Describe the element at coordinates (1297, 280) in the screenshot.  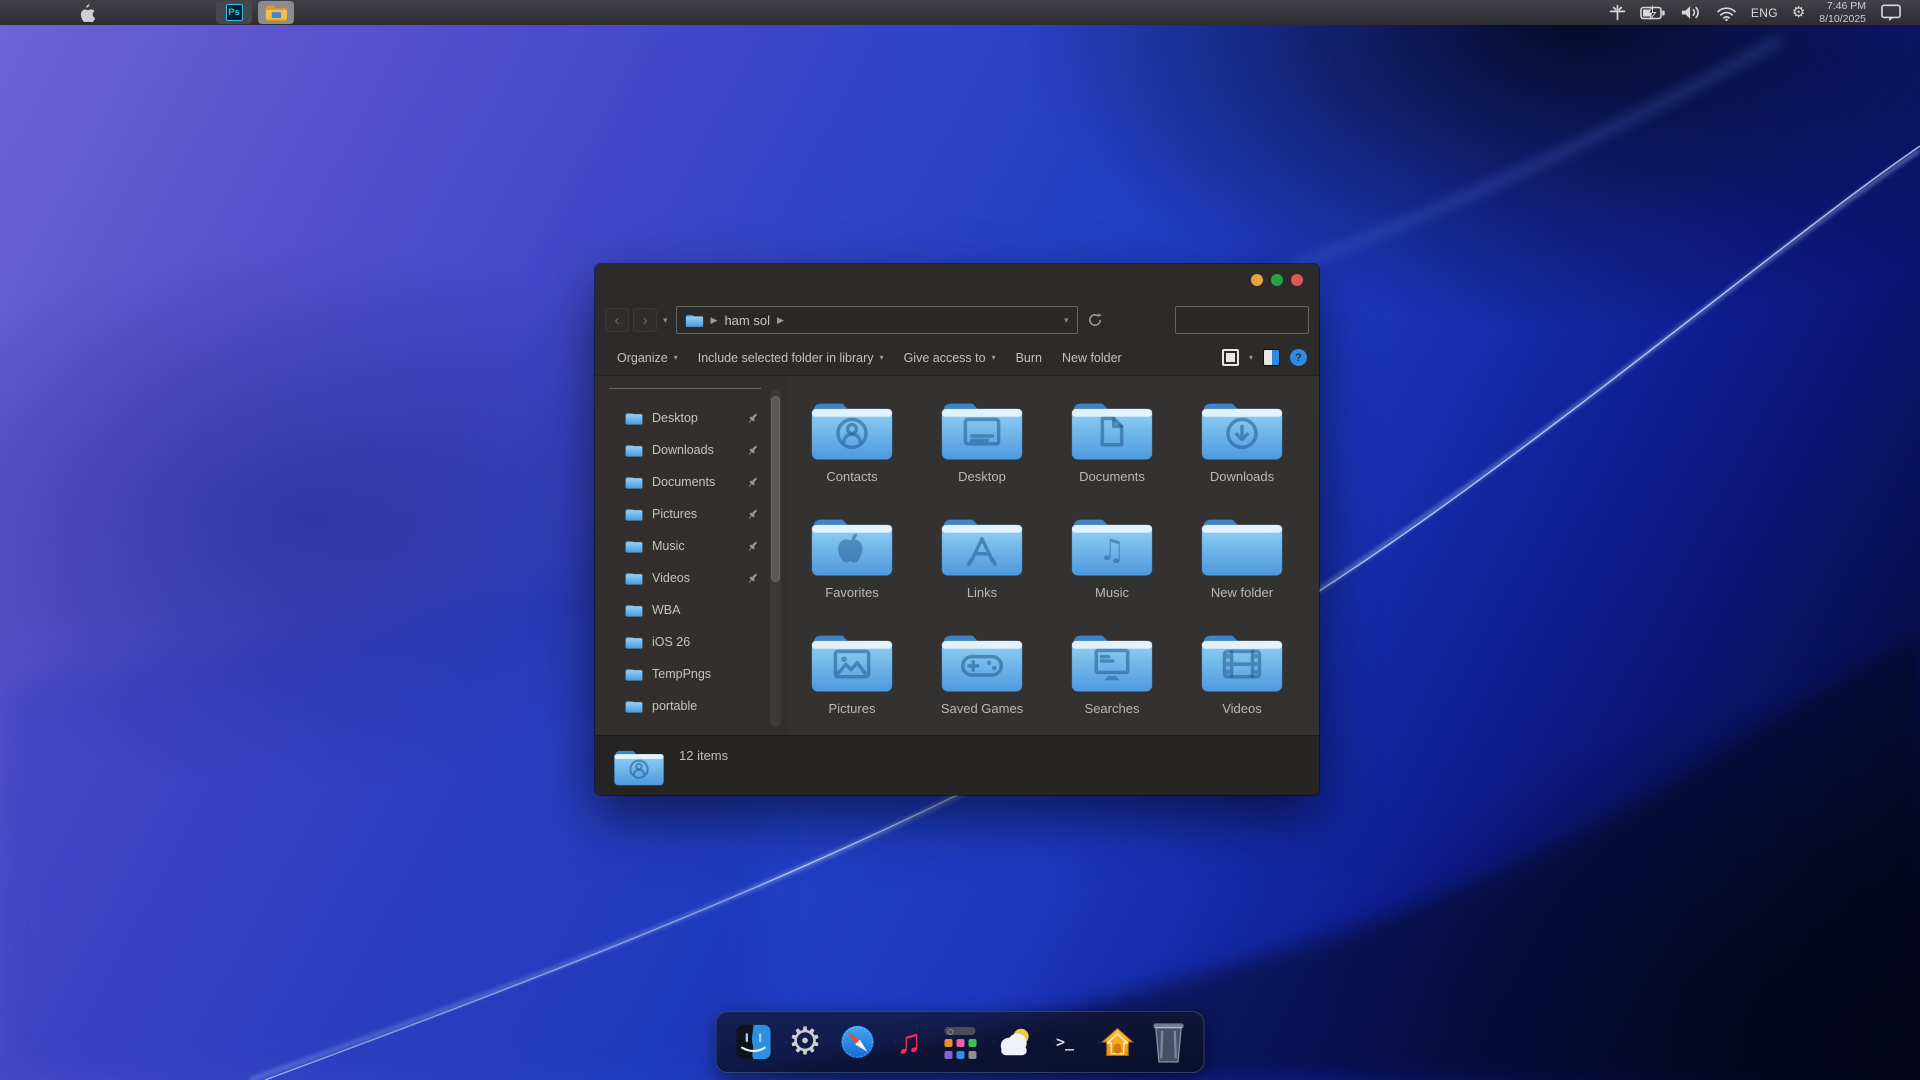
I see `close-button` at that location.